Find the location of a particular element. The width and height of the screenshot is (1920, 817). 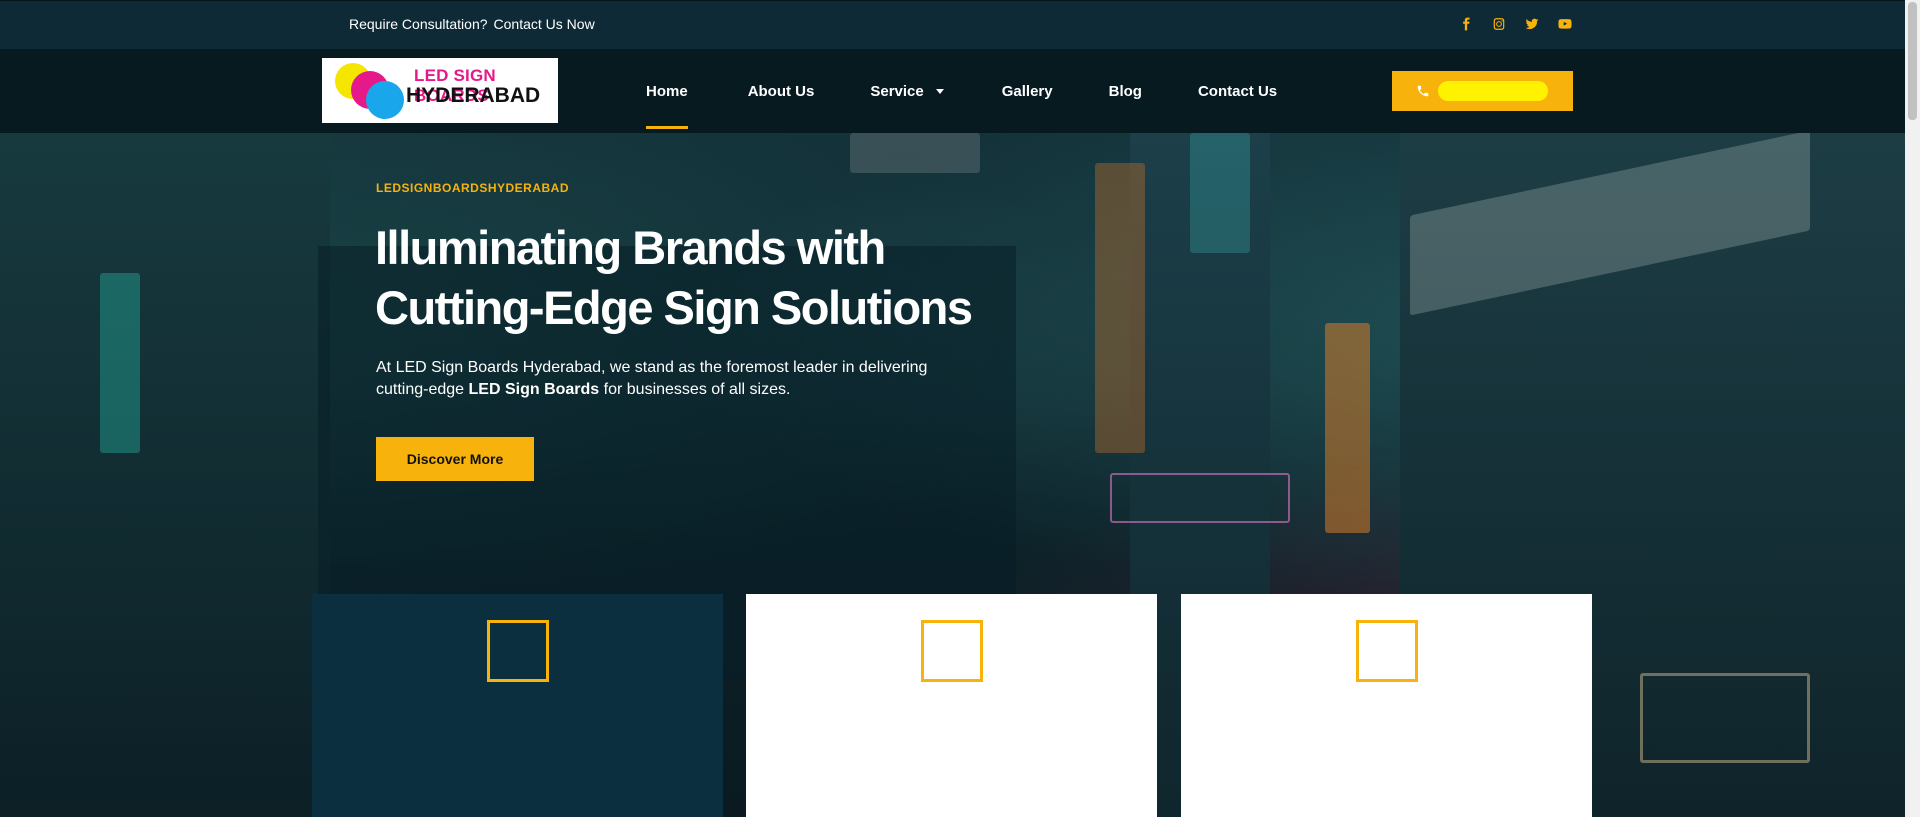

hero-eyebrow: LEDSIGNBOARDSHYDERABAD is located at coordinates (473, 188).